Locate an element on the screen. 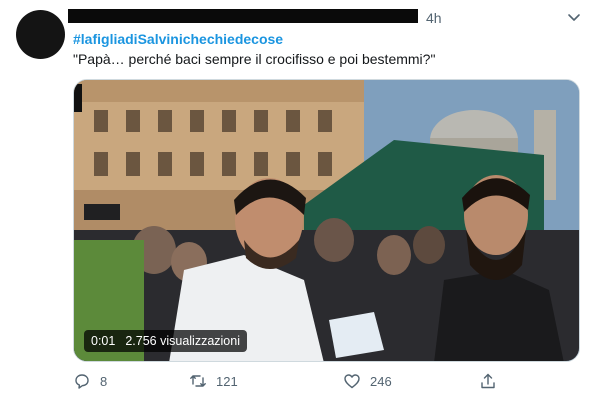  video-elapsed: 0:01 is located at coordinates (103, 341).